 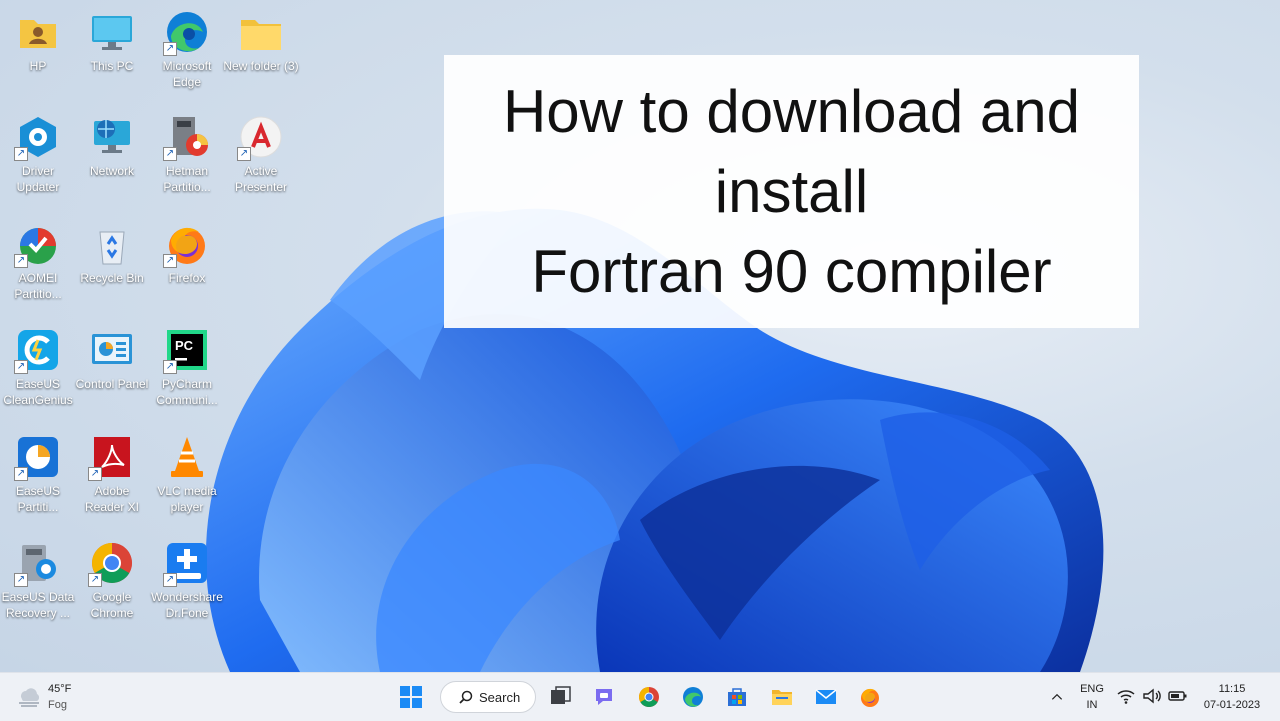 I want to click on chat-button, so click(x=604, y=697).